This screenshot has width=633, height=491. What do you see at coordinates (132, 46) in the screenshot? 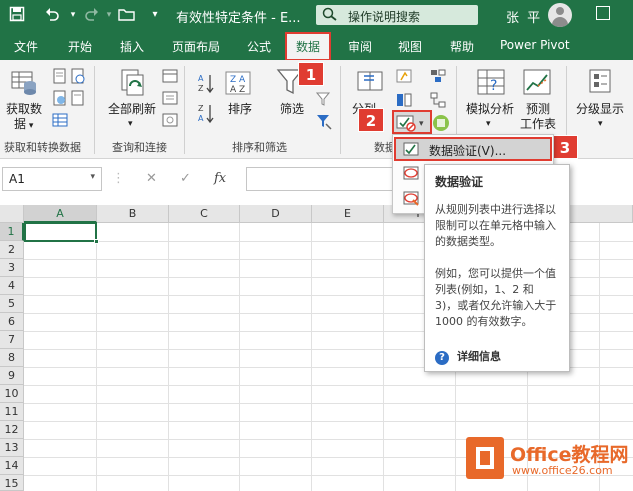
I see `tab-insert: 插入` at bounding box center [132, 46].